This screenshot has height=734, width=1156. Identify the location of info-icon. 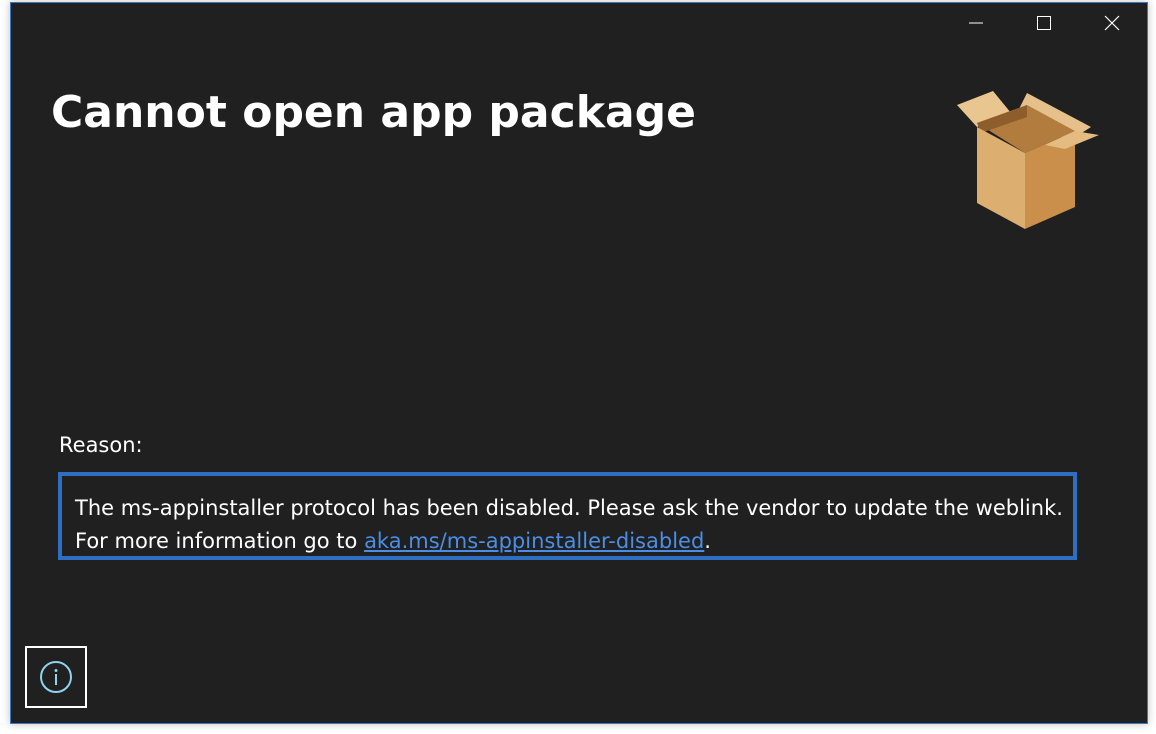
(56, 677).